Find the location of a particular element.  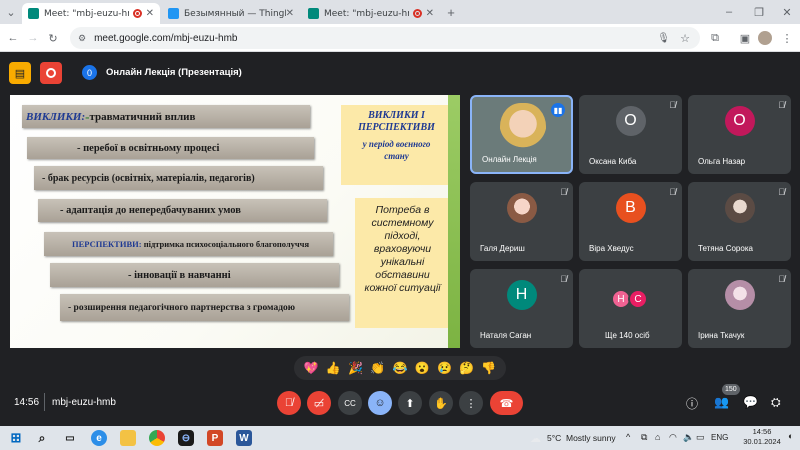

more-options-button: ⋮ is located at coordinates (471, 403).